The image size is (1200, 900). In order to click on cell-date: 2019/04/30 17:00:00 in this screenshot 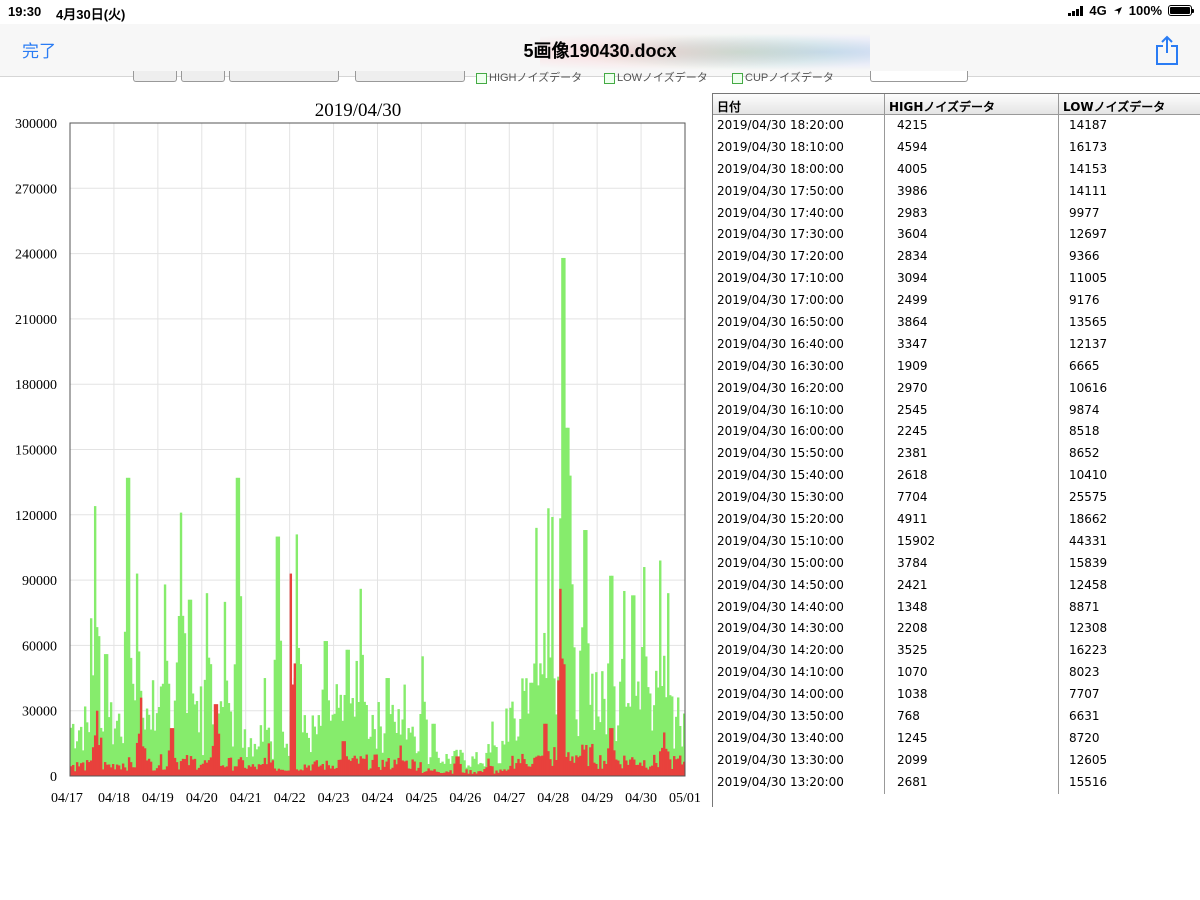, I will do `click(799, 301)`.